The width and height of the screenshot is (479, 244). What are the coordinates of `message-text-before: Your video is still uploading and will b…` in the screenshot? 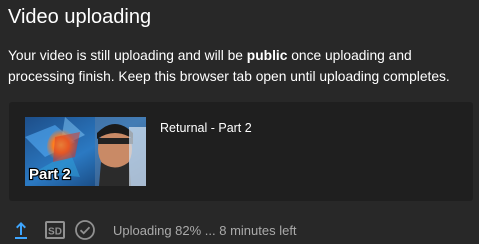 It's located at (127, 55).